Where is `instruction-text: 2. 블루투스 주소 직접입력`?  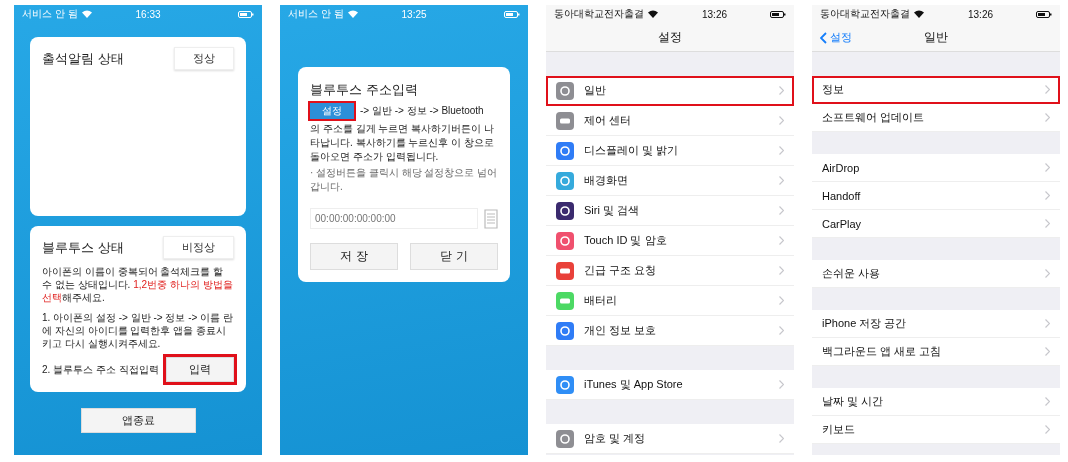
instruction-text: 2. 블루투스 주소 직접입력 is located at coordinates (100, 369).